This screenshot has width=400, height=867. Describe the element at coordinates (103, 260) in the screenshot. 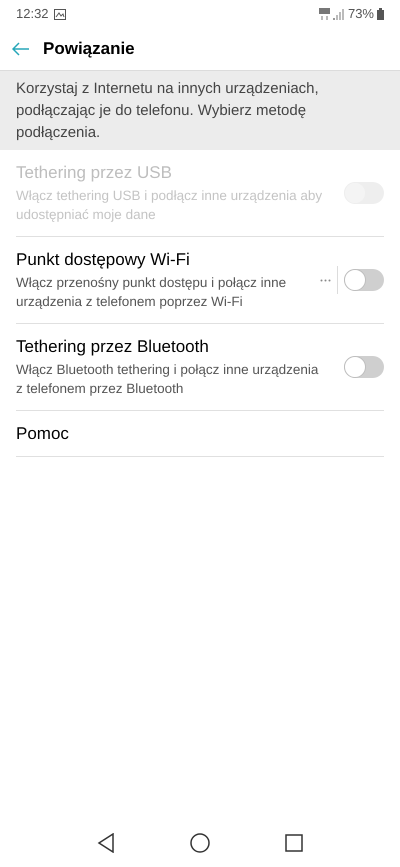

I see `setting-title: Punkt dostępowy Wi-Fi` at that location.